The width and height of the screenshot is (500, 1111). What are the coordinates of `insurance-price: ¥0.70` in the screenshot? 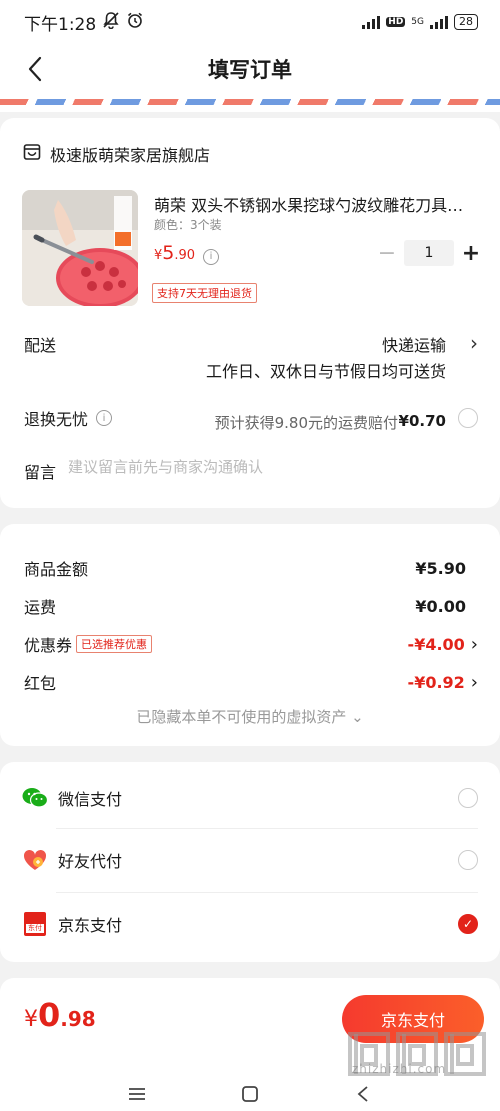 It's located at (422, 421).